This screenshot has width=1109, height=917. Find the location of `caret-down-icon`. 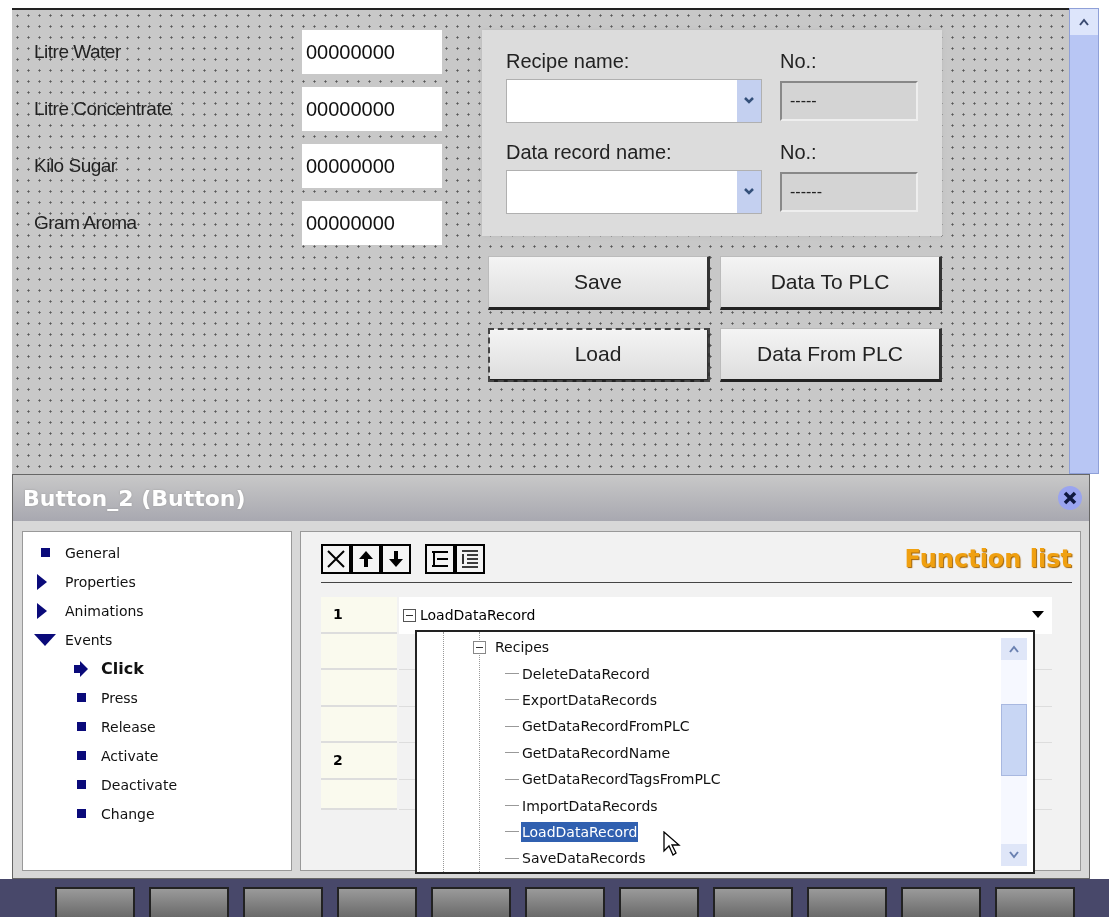

caret-down-icon is located at coordinates (1038, 615).